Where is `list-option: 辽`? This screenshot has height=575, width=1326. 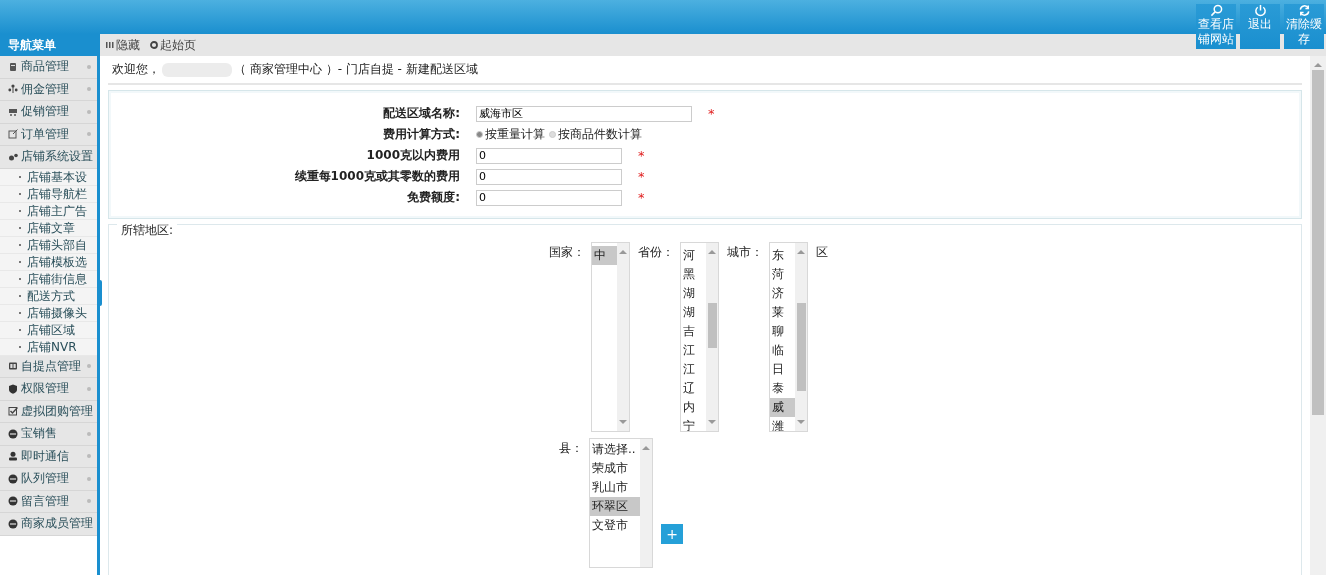
list-option: 辽 is located at coordinates (693, 388).